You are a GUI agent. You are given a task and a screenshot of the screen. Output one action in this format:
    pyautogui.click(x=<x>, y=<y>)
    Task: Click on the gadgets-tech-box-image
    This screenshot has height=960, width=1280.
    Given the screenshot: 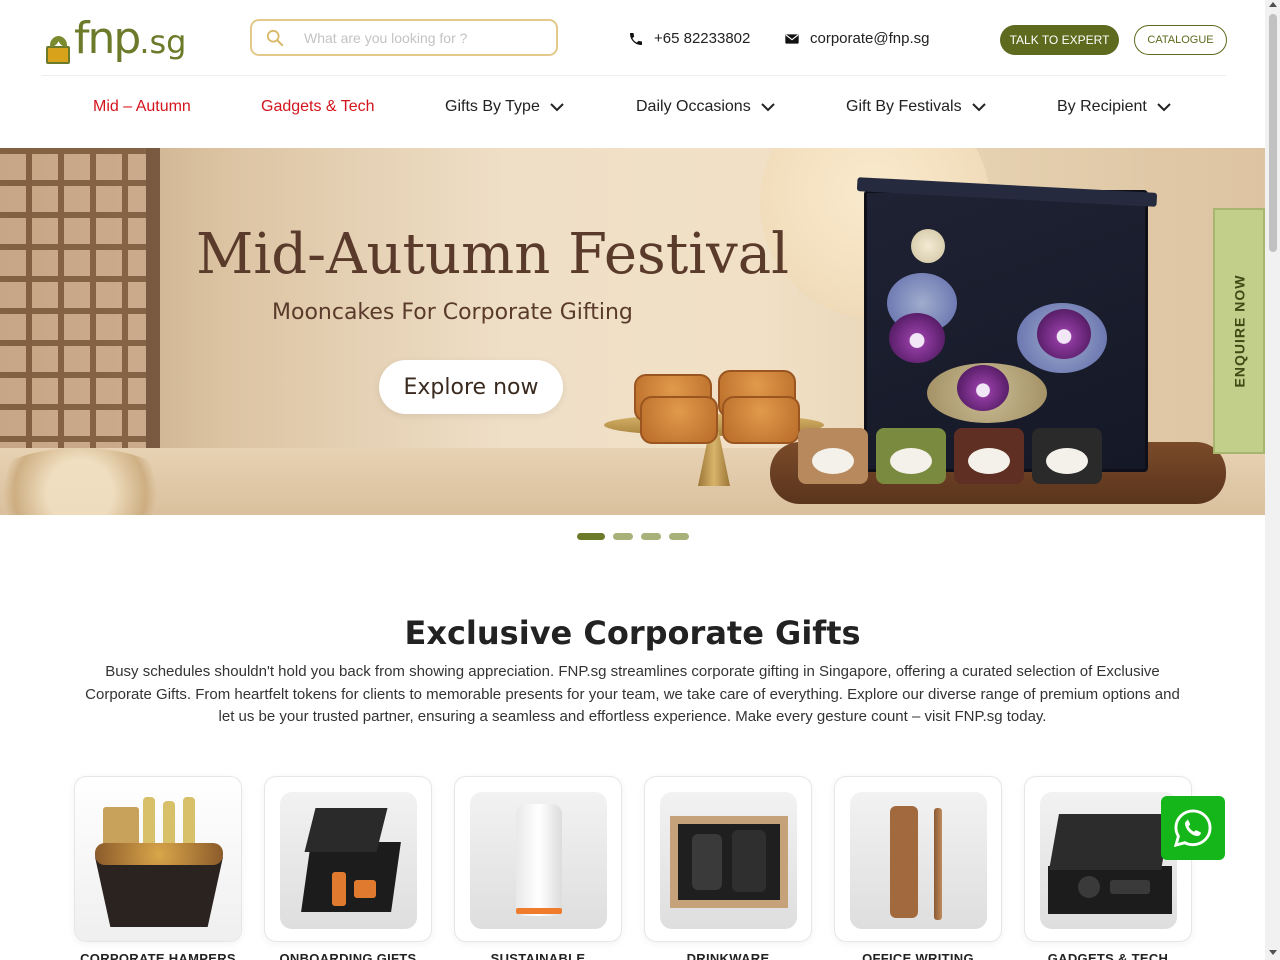 What is the action you would take?
    pyautogui.click(x=1108, y=860)
    